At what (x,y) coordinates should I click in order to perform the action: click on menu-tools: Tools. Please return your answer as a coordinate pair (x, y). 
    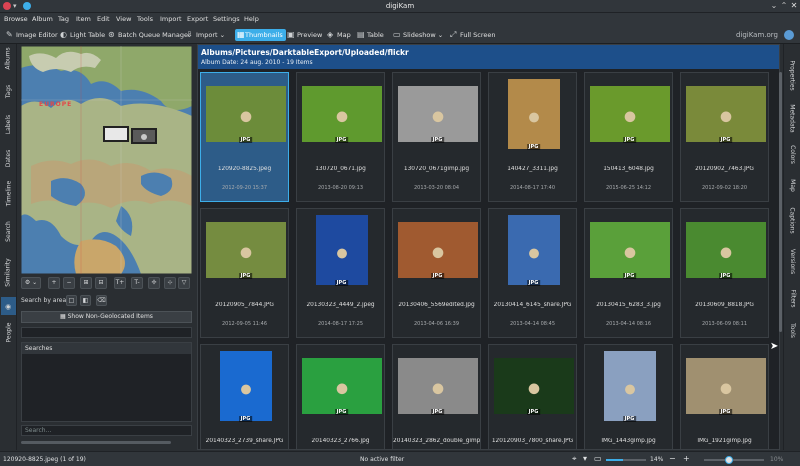
    Looking at the image, I should click on (145, 19).